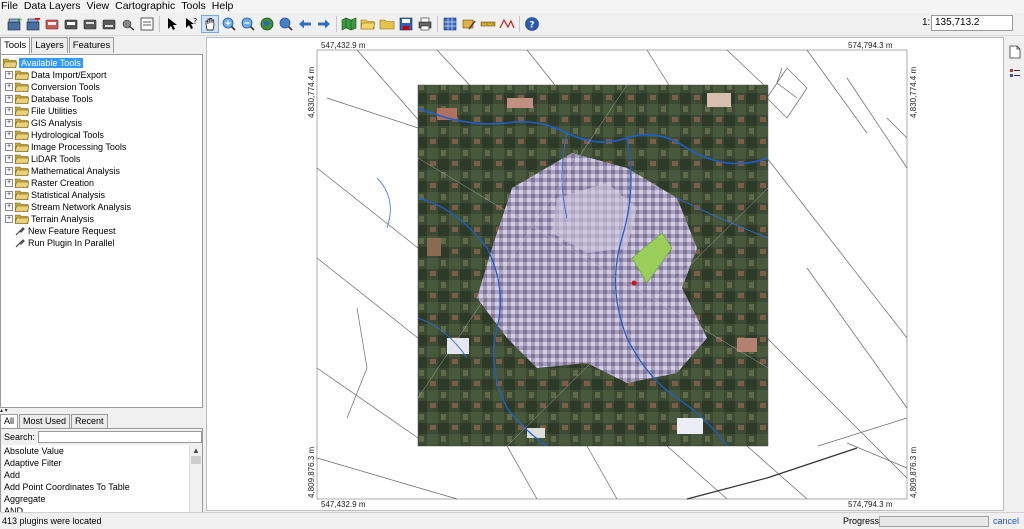 Image resolution: width=1024 pixels, height=529 pixels. What do you see at coordinates (196, 460) in the screenshot?
I see `scroll-thumb` at bounding box center [196, 460].